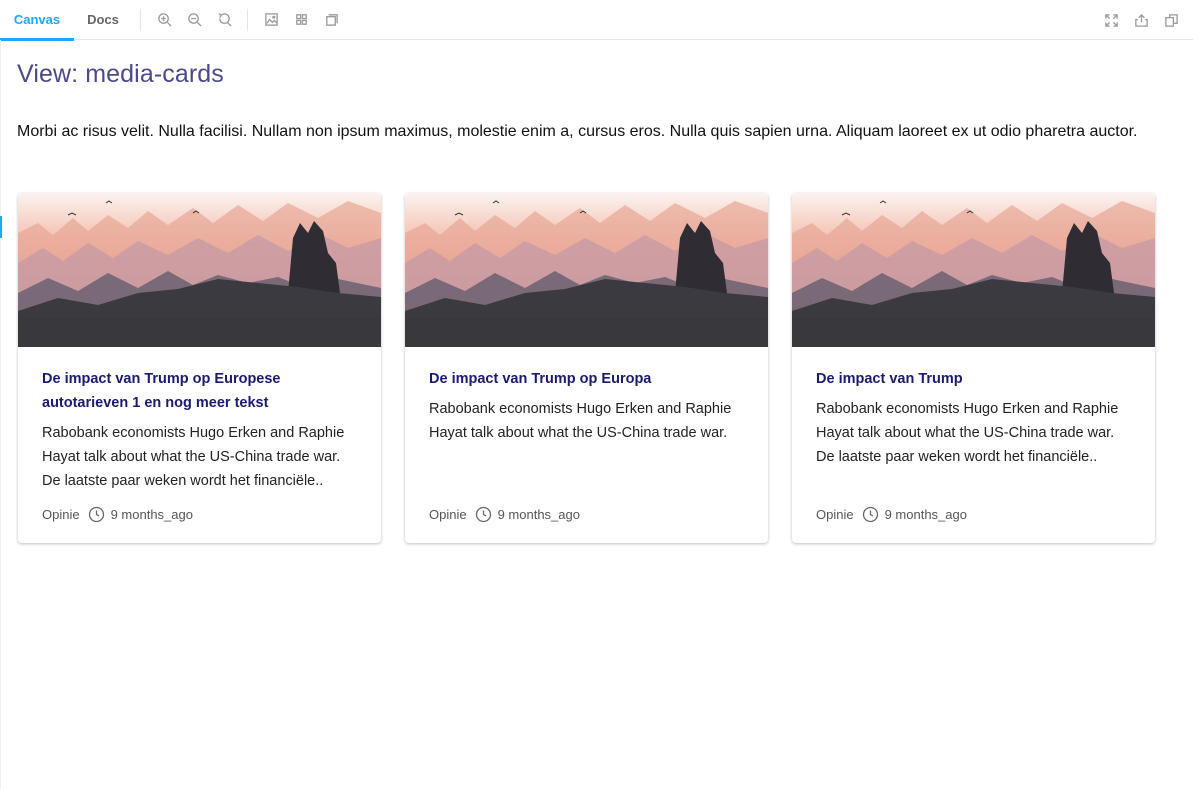 The width and height of the screenshot is (1193, 789). Describe the element at coordinates (1, 227) in the screenshot. I see `panel-accent` at that location.